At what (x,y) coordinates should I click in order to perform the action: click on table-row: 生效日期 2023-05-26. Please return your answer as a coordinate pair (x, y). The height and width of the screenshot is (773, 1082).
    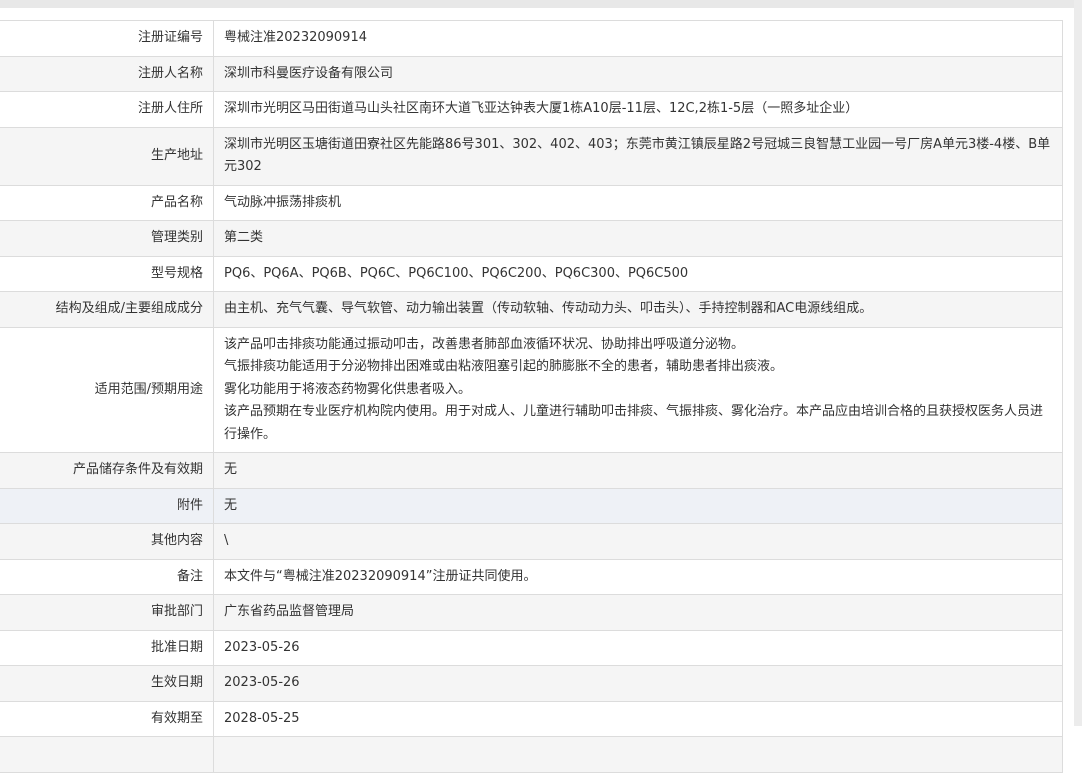
    Looking at the image, I should click on (531, 683).